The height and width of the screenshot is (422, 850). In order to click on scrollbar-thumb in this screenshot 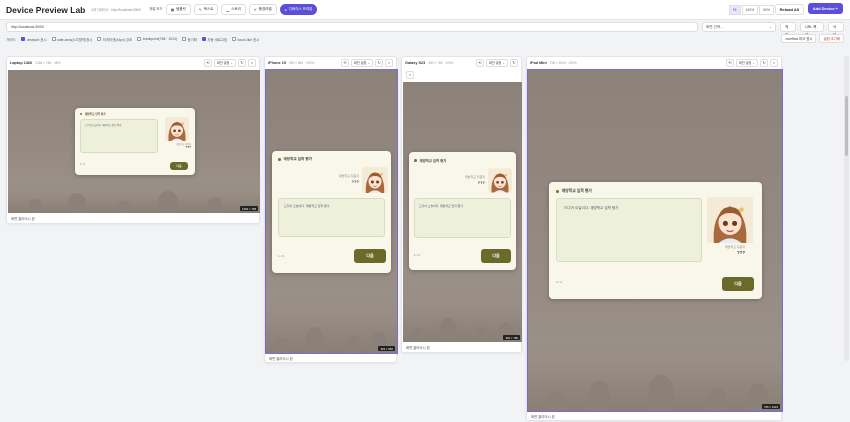, I will do `click(846, 126)`.